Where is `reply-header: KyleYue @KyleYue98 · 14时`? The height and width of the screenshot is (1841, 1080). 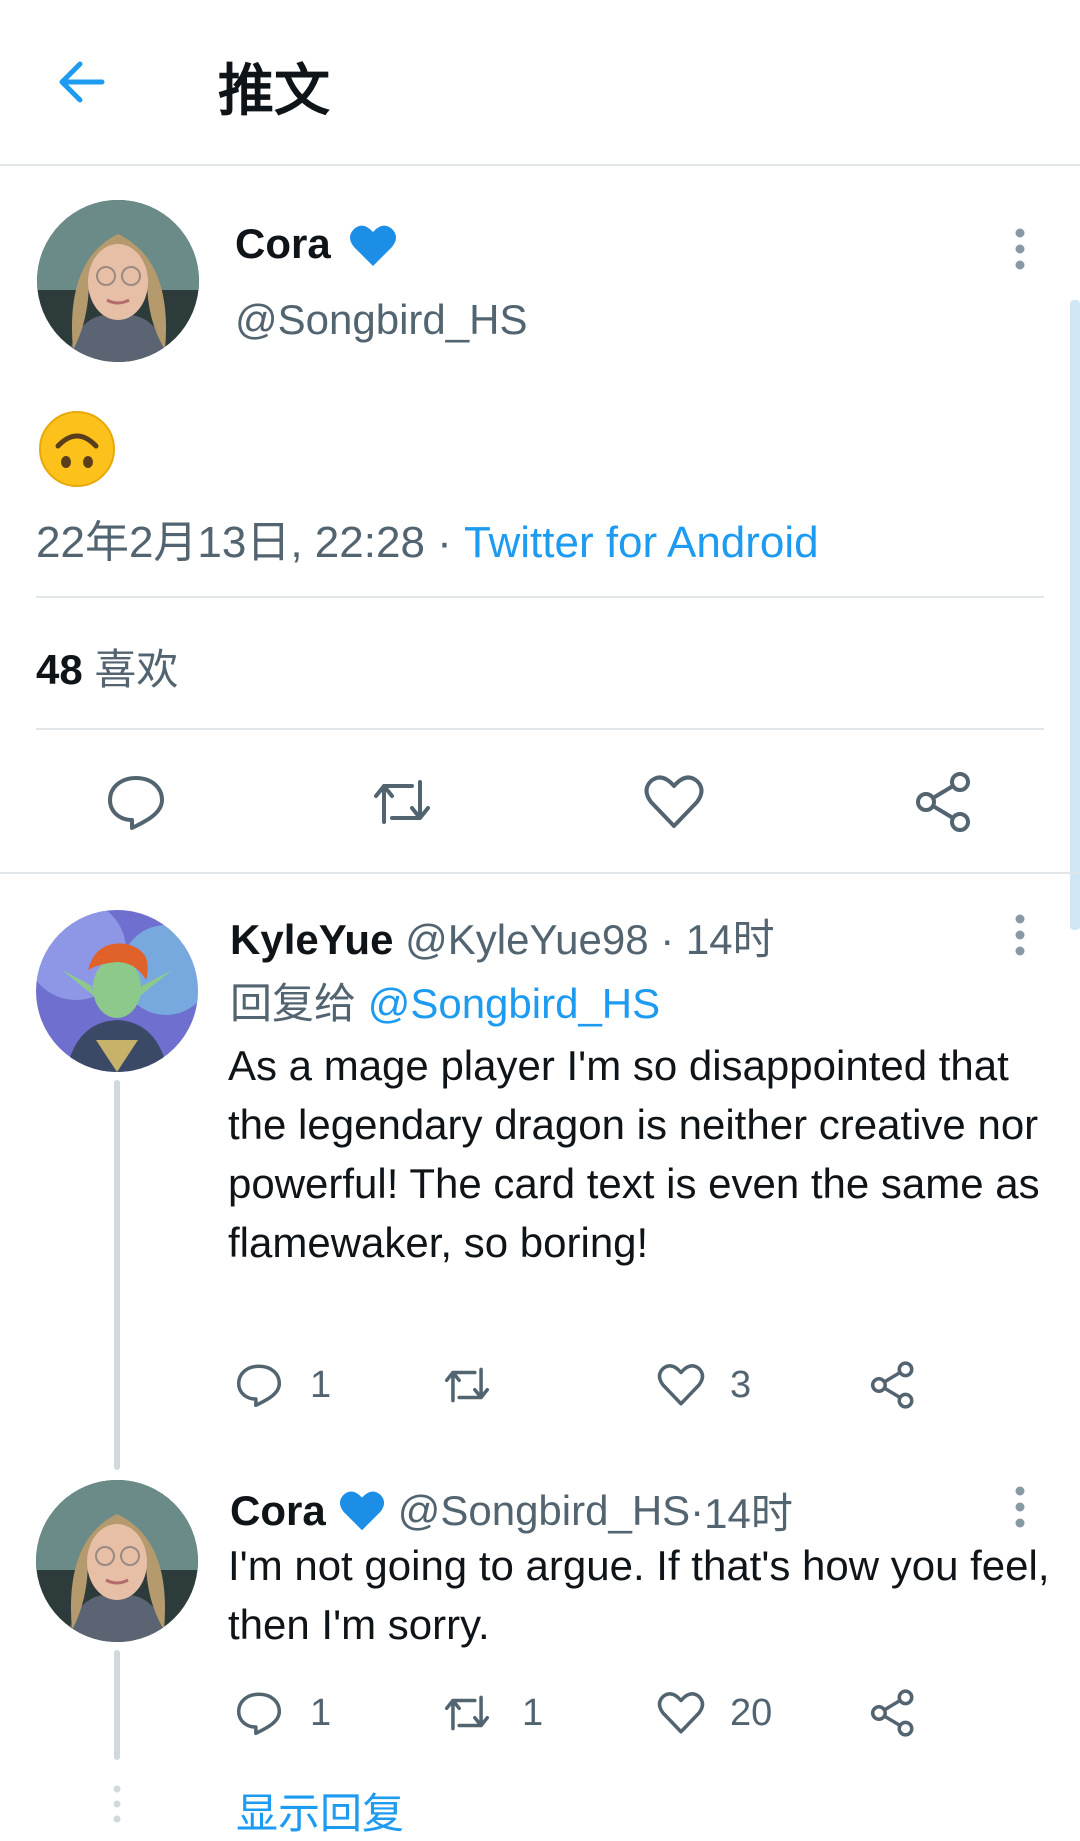
reply-header: KyleYue @KyleYue98 · 14时 is located at coordinates (502, 936).